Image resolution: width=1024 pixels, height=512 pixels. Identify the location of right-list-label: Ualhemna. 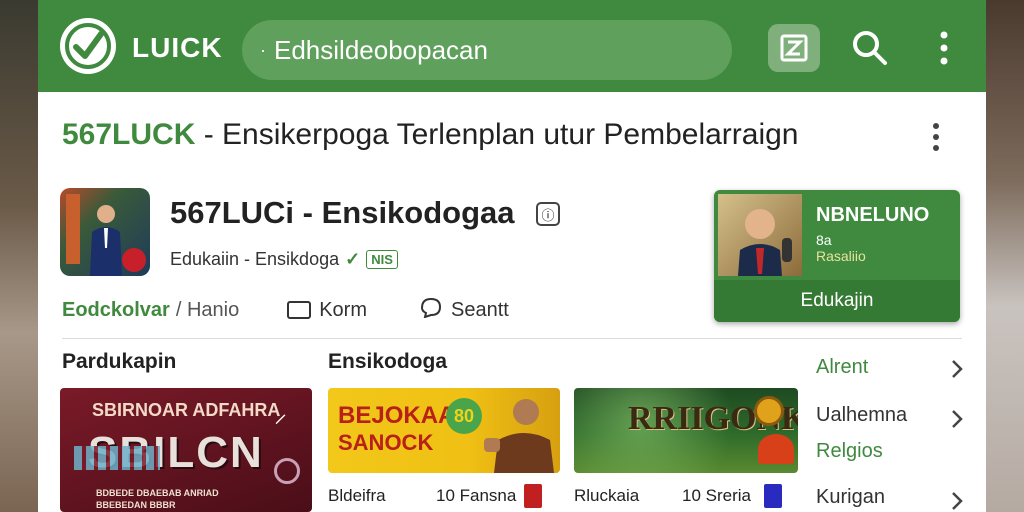
(862, 415).